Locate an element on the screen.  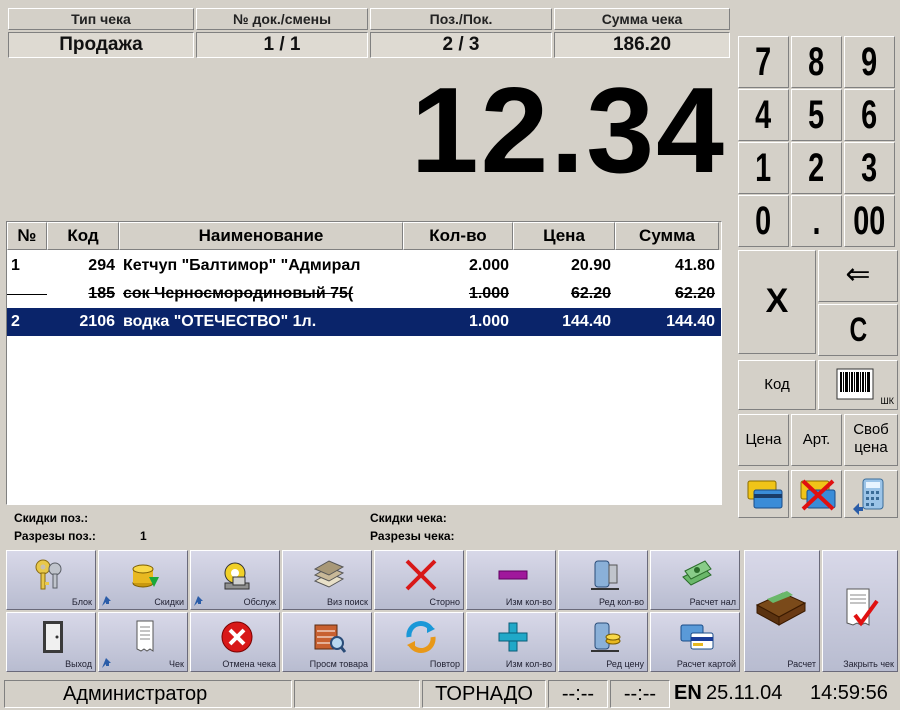
storno-button: Сторно is located at coordinates (419, 580).